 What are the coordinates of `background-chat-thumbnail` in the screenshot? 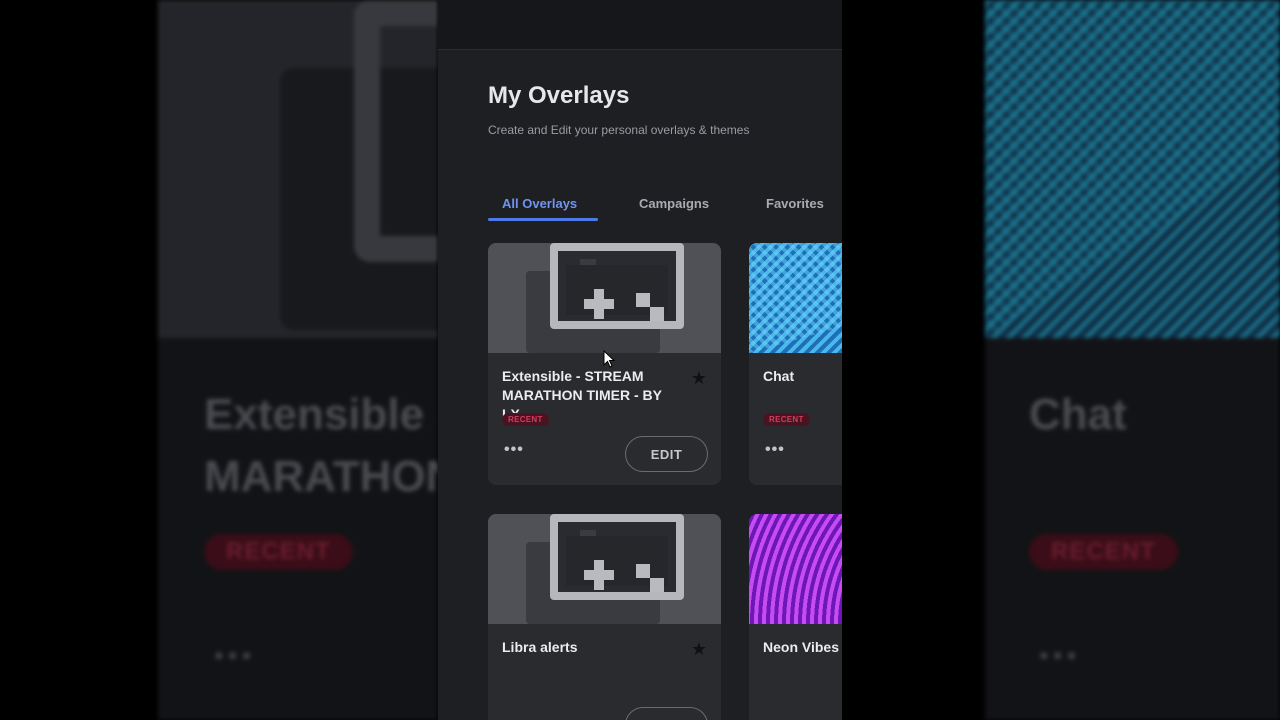 It's located at (1132, 169).